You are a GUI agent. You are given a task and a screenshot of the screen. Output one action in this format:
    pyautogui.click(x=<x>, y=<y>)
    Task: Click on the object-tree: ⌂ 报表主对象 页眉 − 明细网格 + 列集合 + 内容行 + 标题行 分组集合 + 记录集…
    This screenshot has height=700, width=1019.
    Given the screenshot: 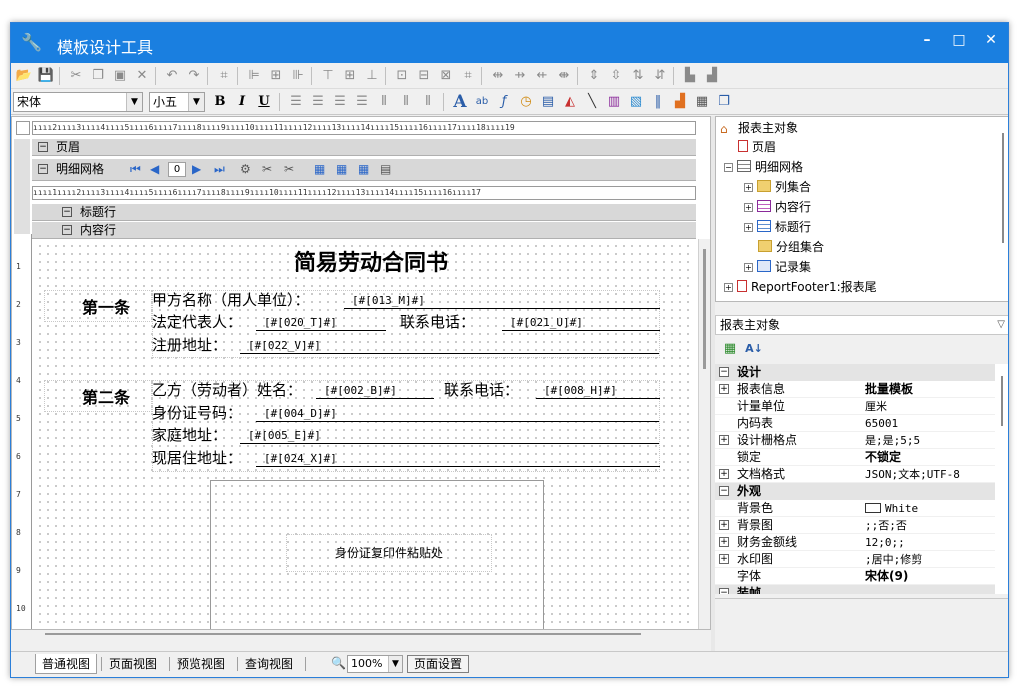 What is the action you would take?
    pyautogui.click(x=861, y=209)
    